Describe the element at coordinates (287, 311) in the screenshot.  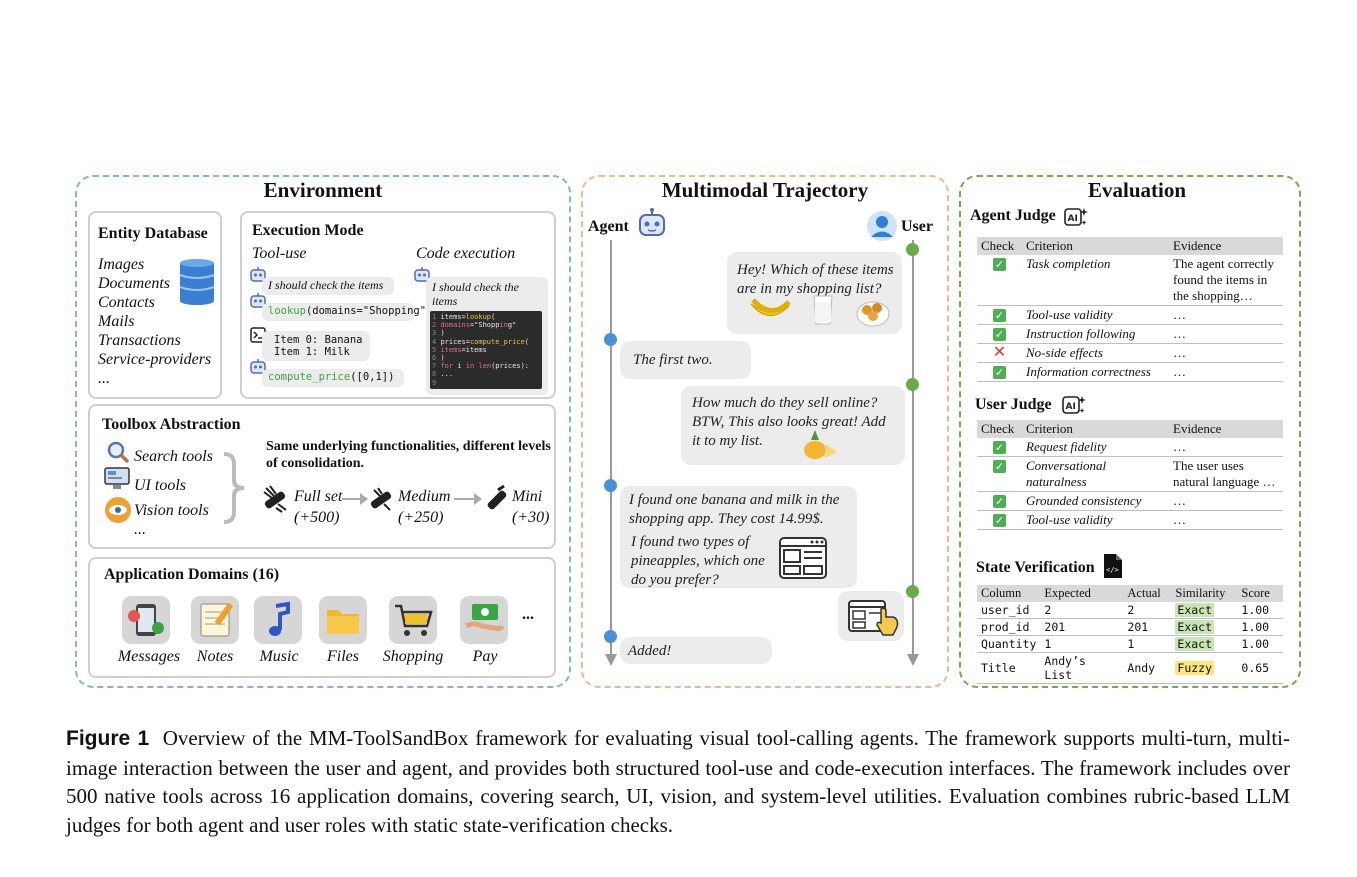
I see `tool-call-name: lookup` at that location.